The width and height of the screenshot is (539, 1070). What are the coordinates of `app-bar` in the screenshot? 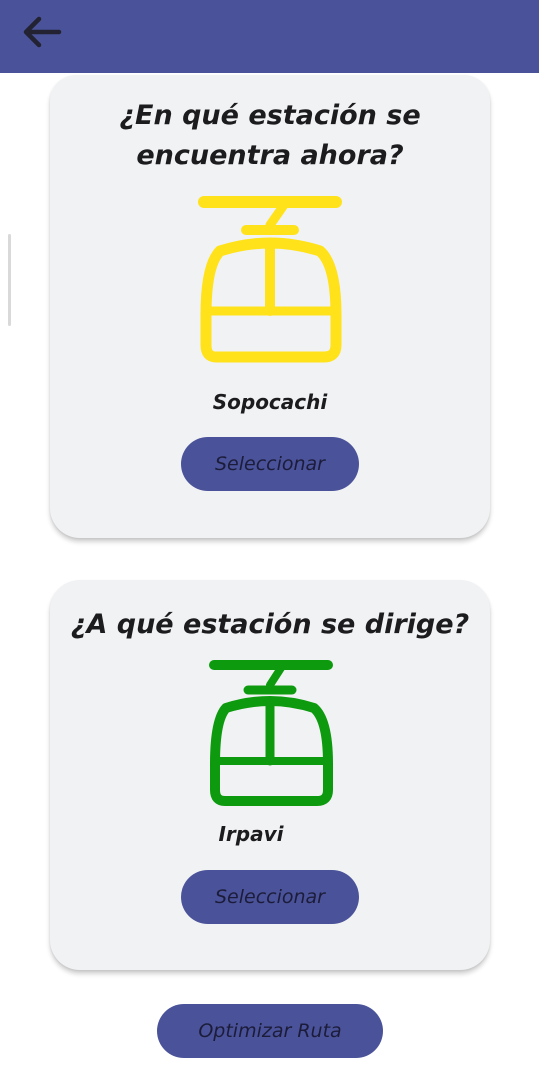 It's located at (269, 36).